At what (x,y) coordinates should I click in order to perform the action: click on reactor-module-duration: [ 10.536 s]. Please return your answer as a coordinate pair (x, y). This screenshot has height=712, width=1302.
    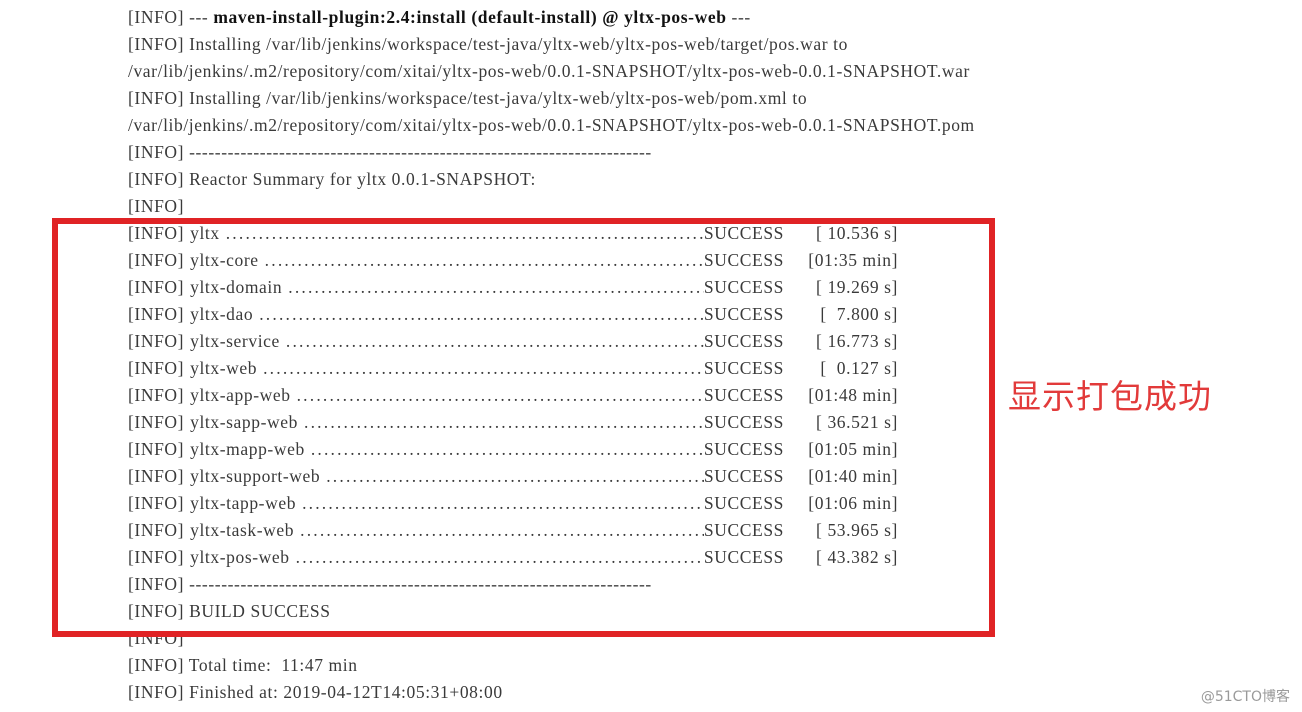
    Looking at the image, I should click on (857, 233).